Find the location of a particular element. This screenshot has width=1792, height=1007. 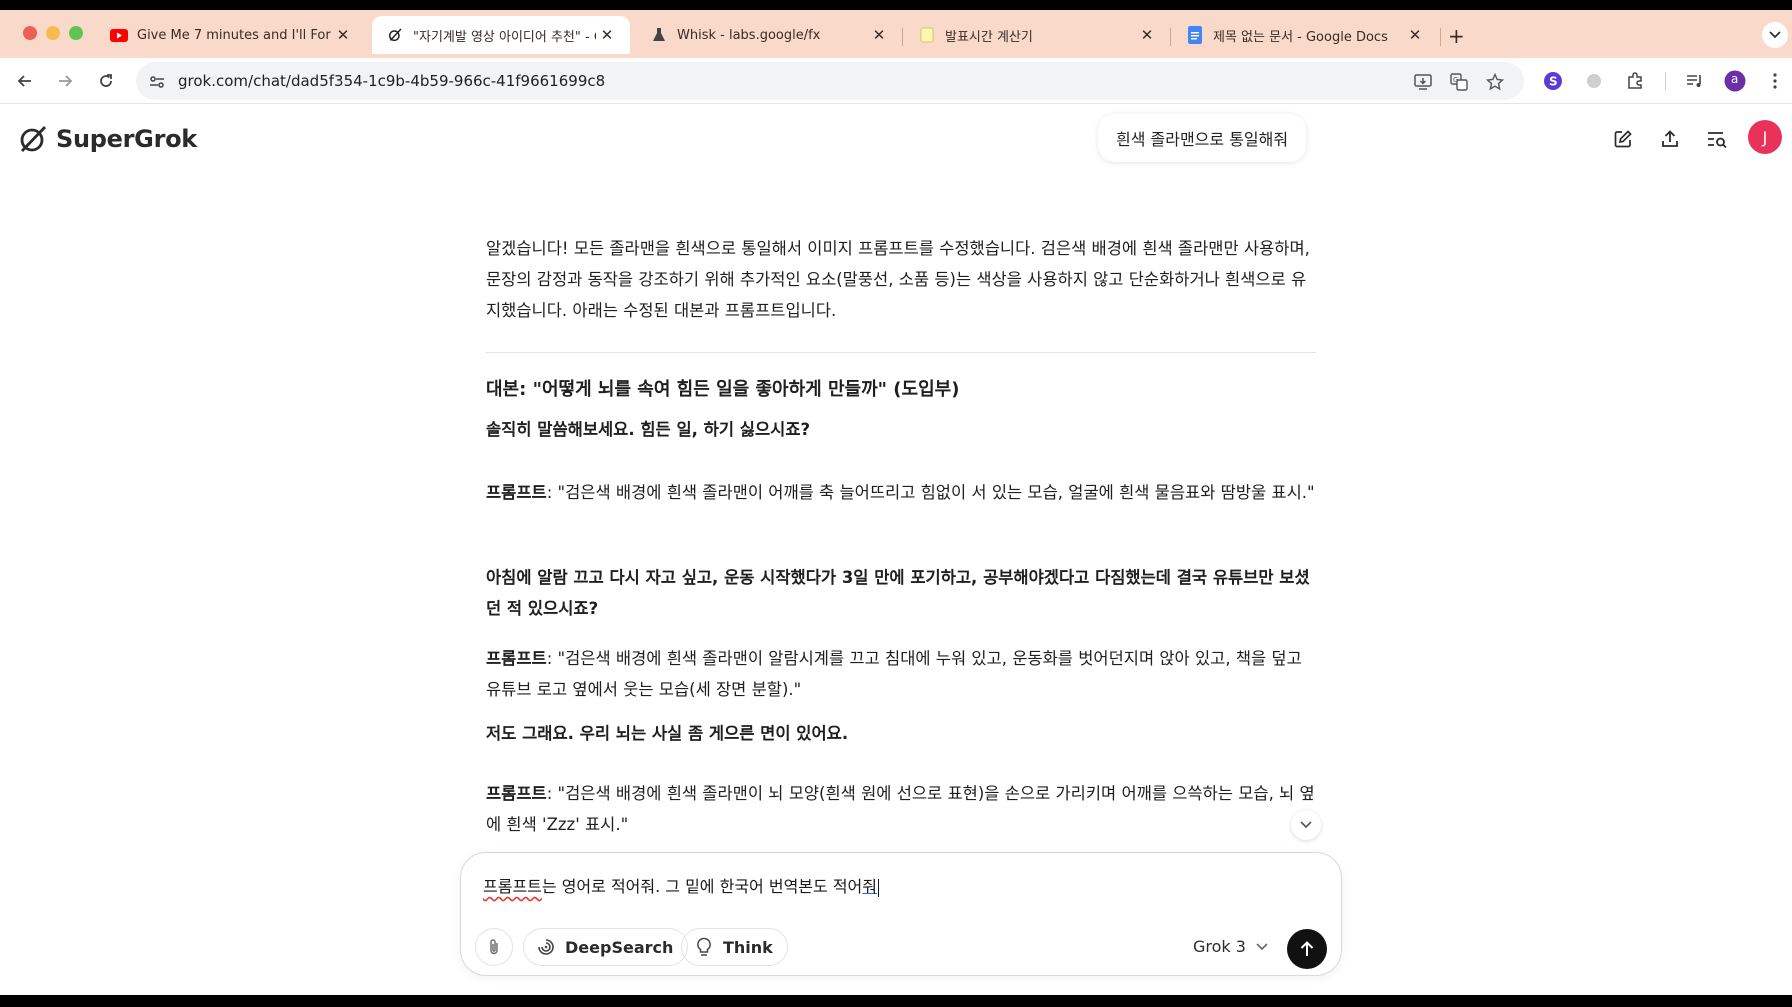

arrow-right-icon is located at coordinates (66, 81).